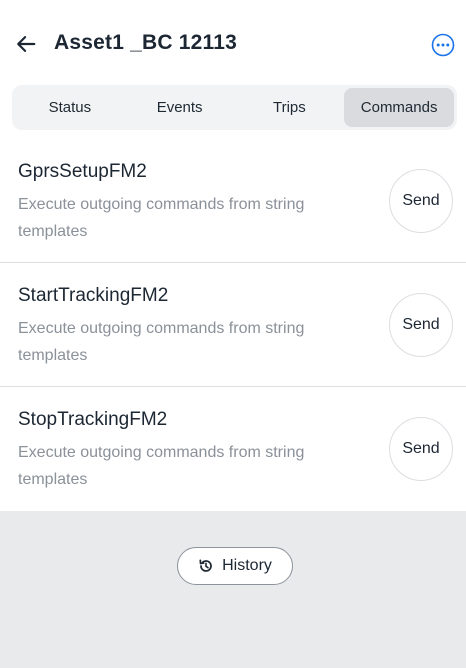 This screenshot has height=668, width=466. What do you see at coordinates (145, 42) in the screenshot?
I see `page-title: Asset1 _BC 12113` at bounding box center [145, 42].